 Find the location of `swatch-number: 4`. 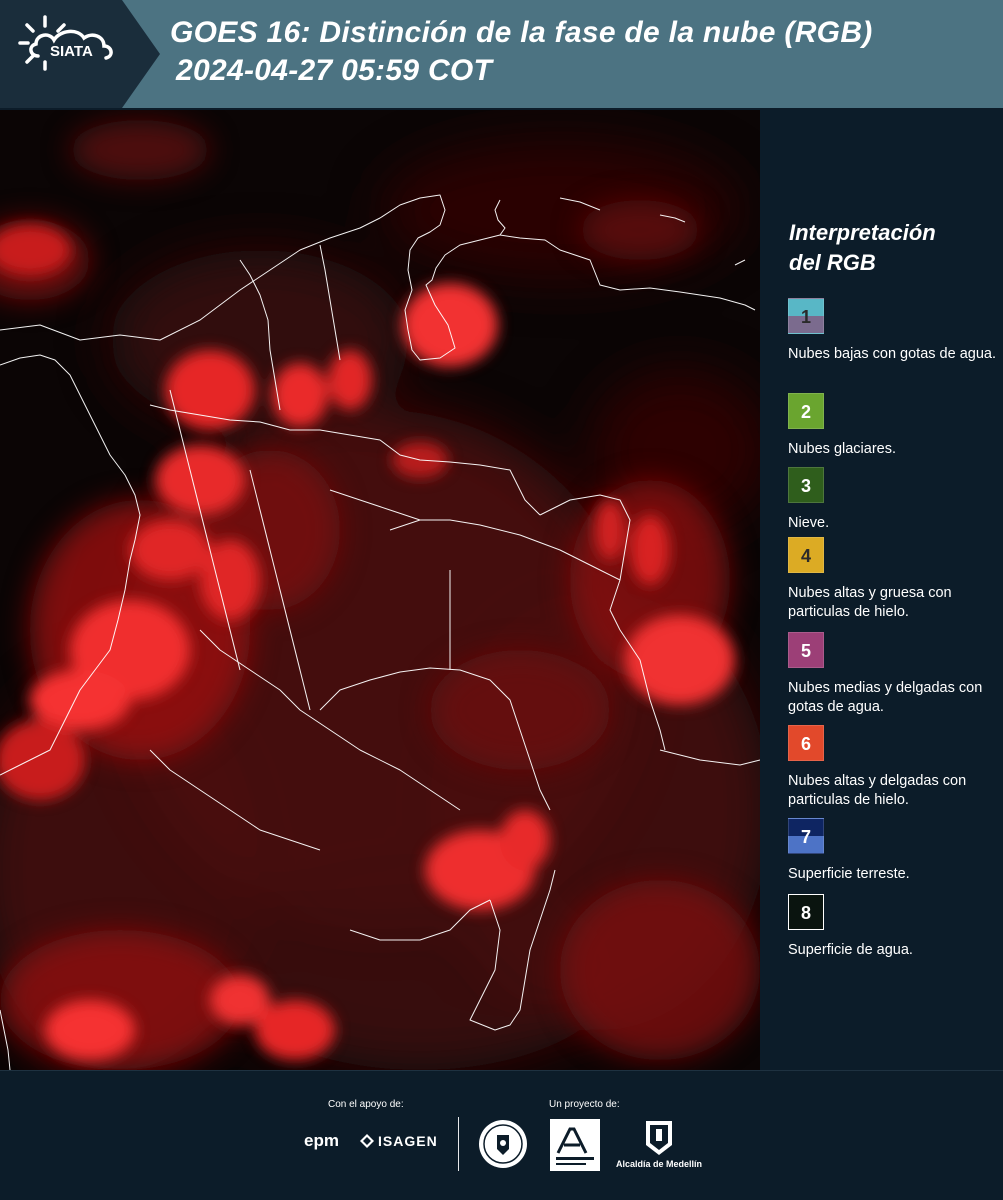

swatch-number: 4 is located at coordinates (805, 556).